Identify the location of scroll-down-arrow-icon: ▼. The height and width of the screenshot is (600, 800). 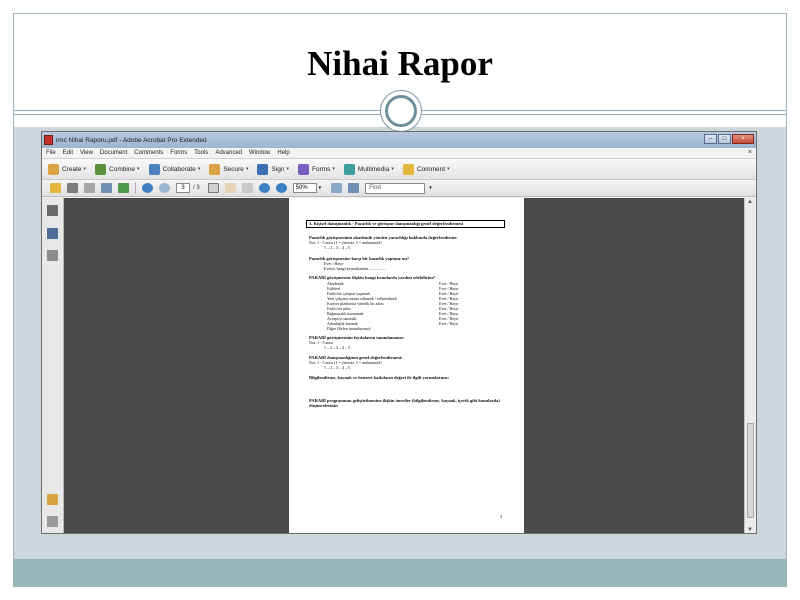
(750, 530).